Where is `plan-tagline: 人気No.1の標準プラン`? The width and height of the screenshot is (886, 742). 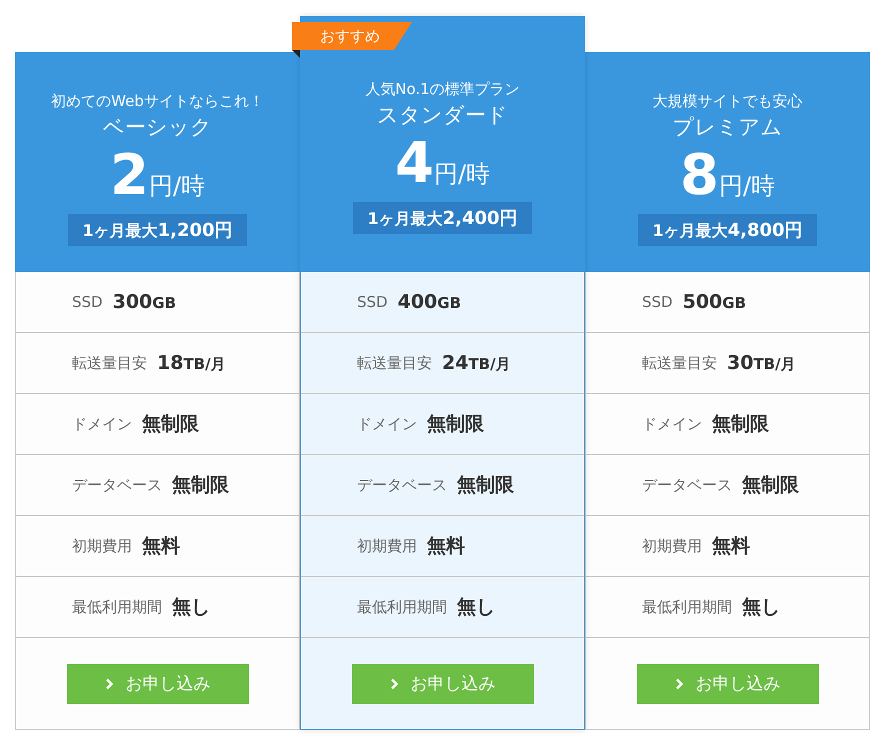
plan-tagline: 人気No.1の標準プラン is located at coordinates (442, 89).